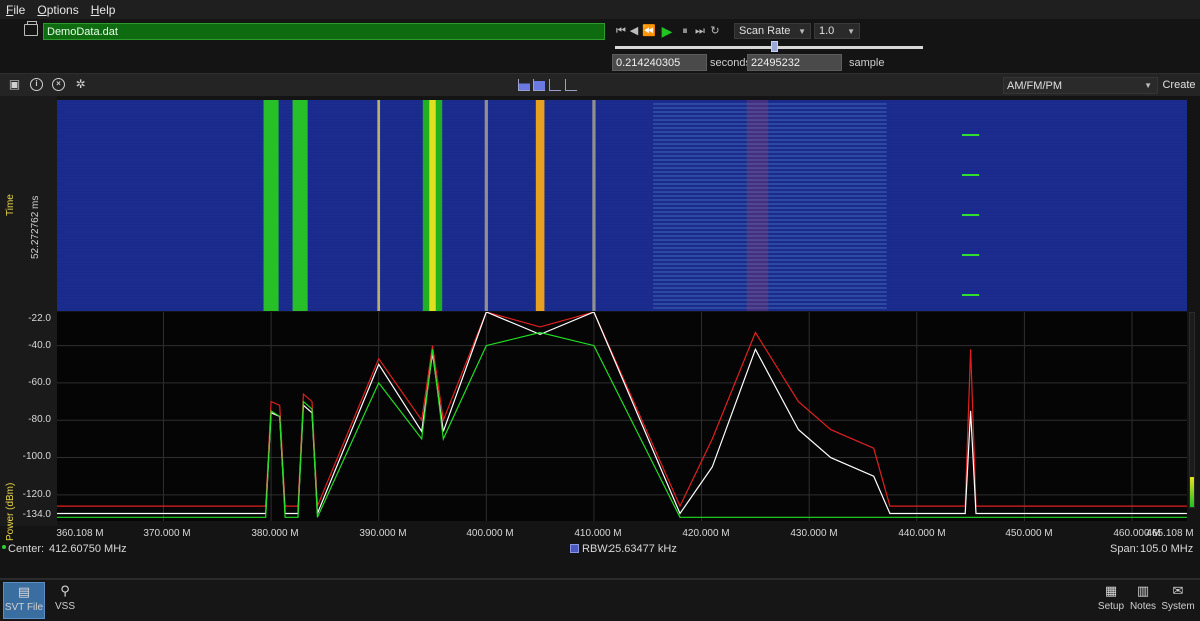  What do you see at coordinates (10, 205) in the screenshot?
I see `time-axis-label: Time` at bounding box center [10, 205].